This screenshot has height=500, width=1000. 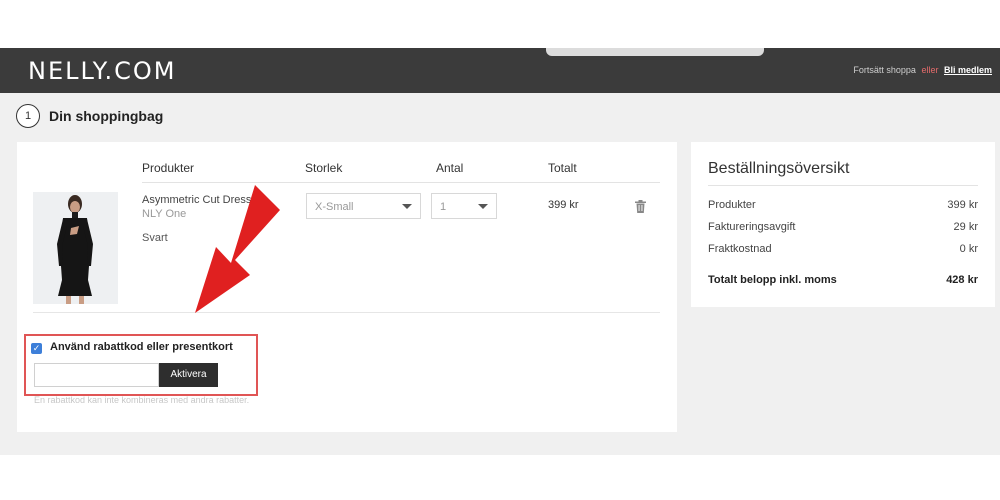 I want to click on product-image, so click(x=75, y=248).